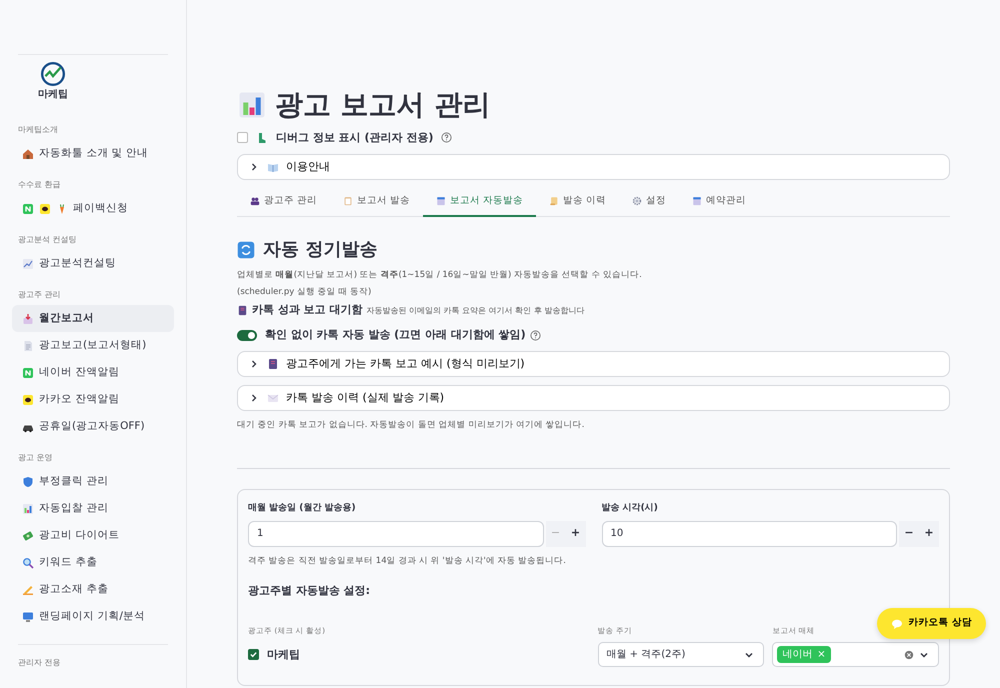 Image resolution: width=1000 pixels, height=688 pixels. Describe the element at coordinates (377, 203) in the screenshot. I see `tab: 보고서 발송` at that location.